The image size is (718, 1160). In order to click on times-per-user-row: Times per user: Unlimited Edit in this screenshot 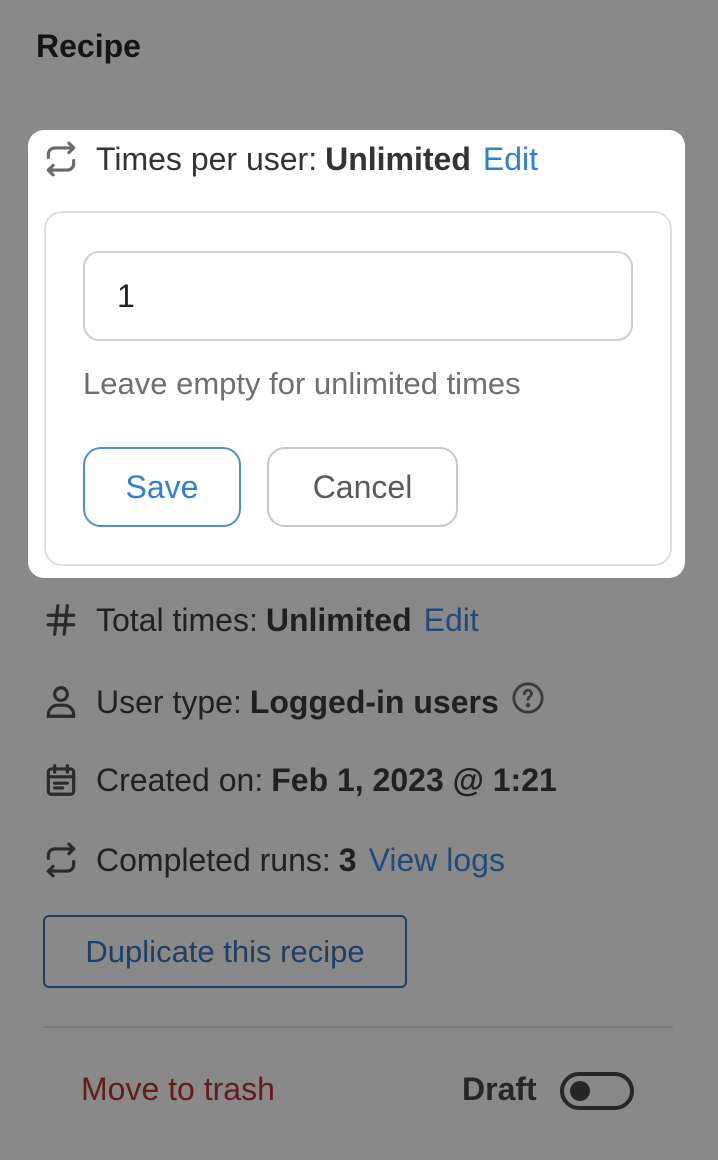, I will do `click(290, 159)`.